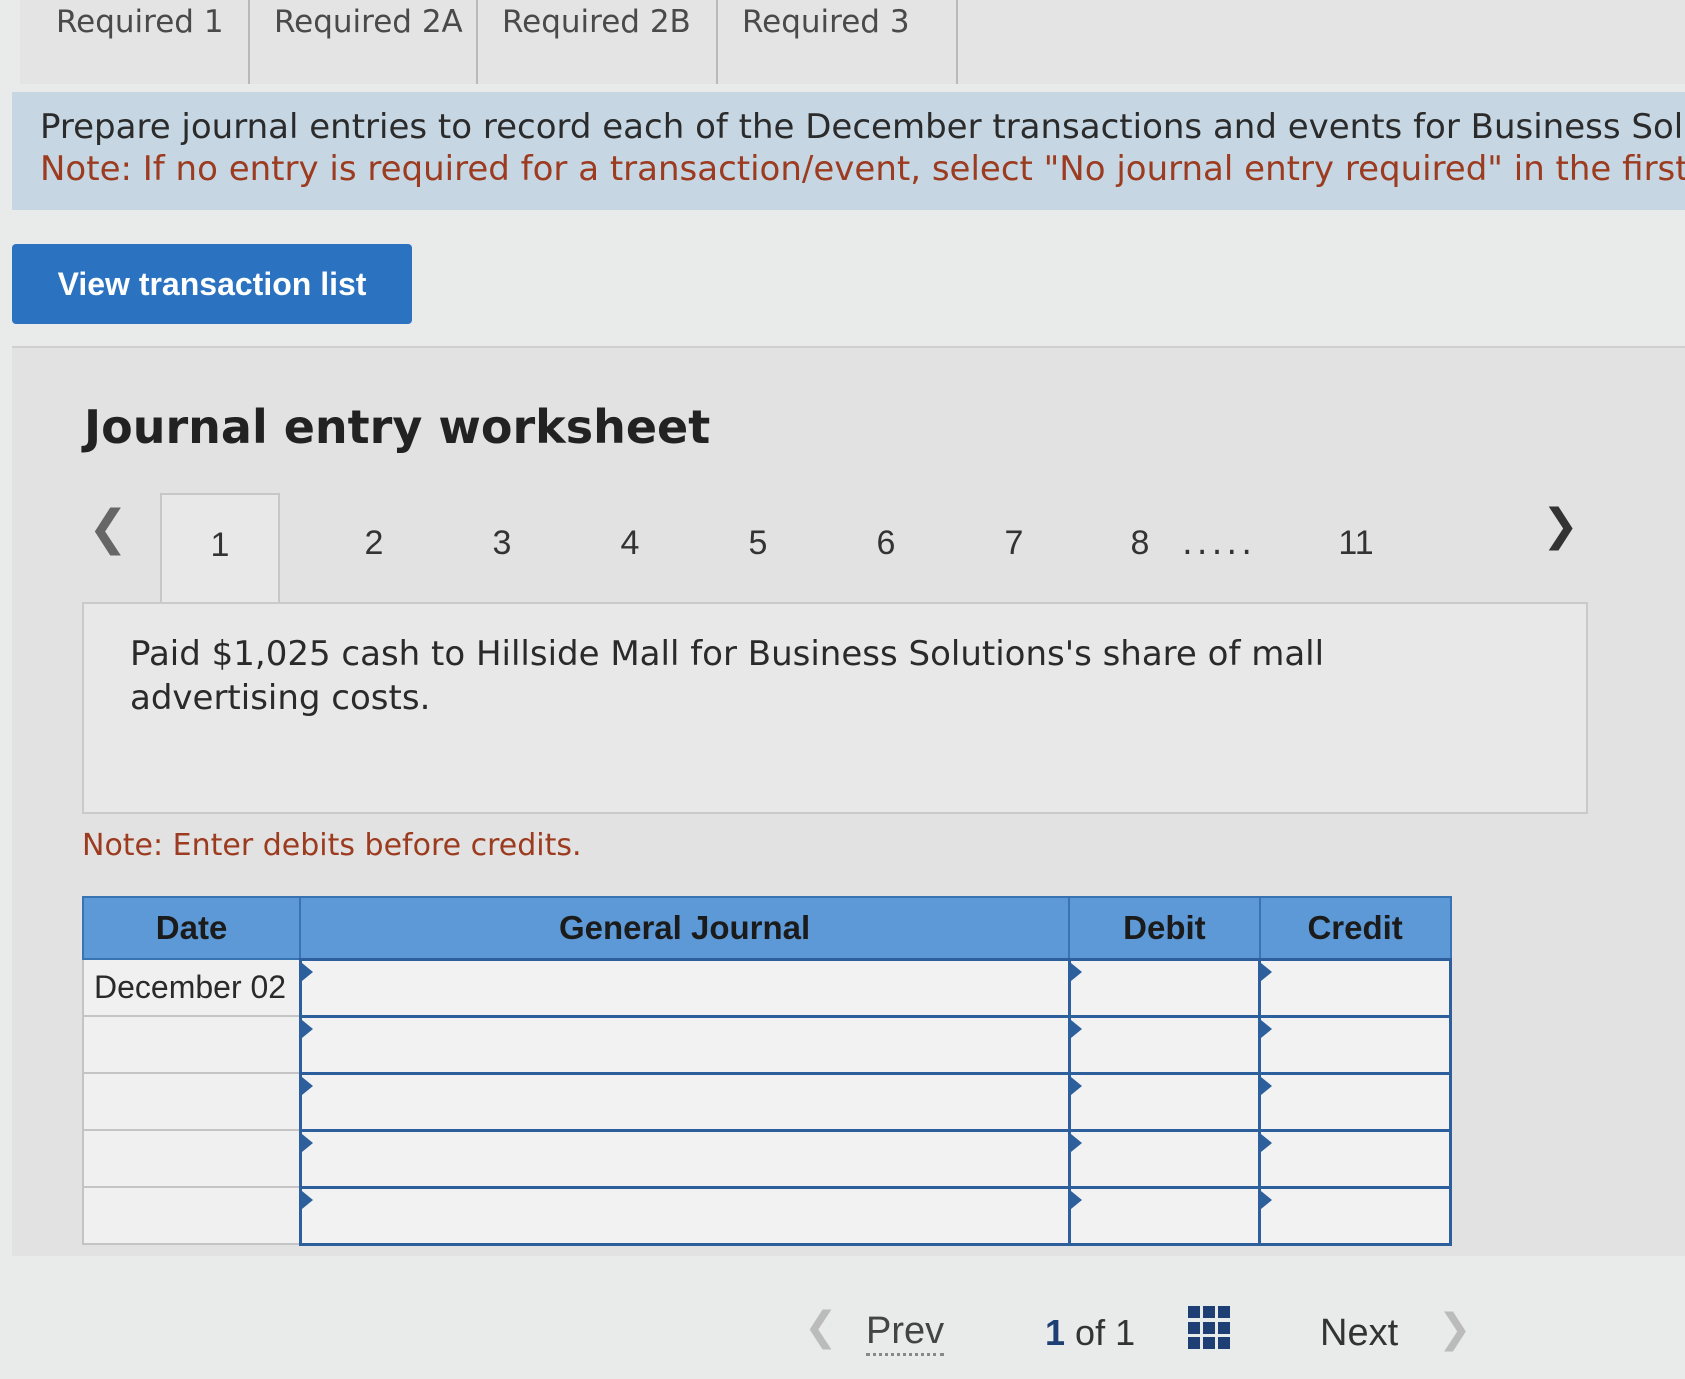 The image size is (1685, 1379). Describe the element at coordinates (397, 427) in the screenshot. I see `worksheet-title: Journal entry worksheet` at that location.